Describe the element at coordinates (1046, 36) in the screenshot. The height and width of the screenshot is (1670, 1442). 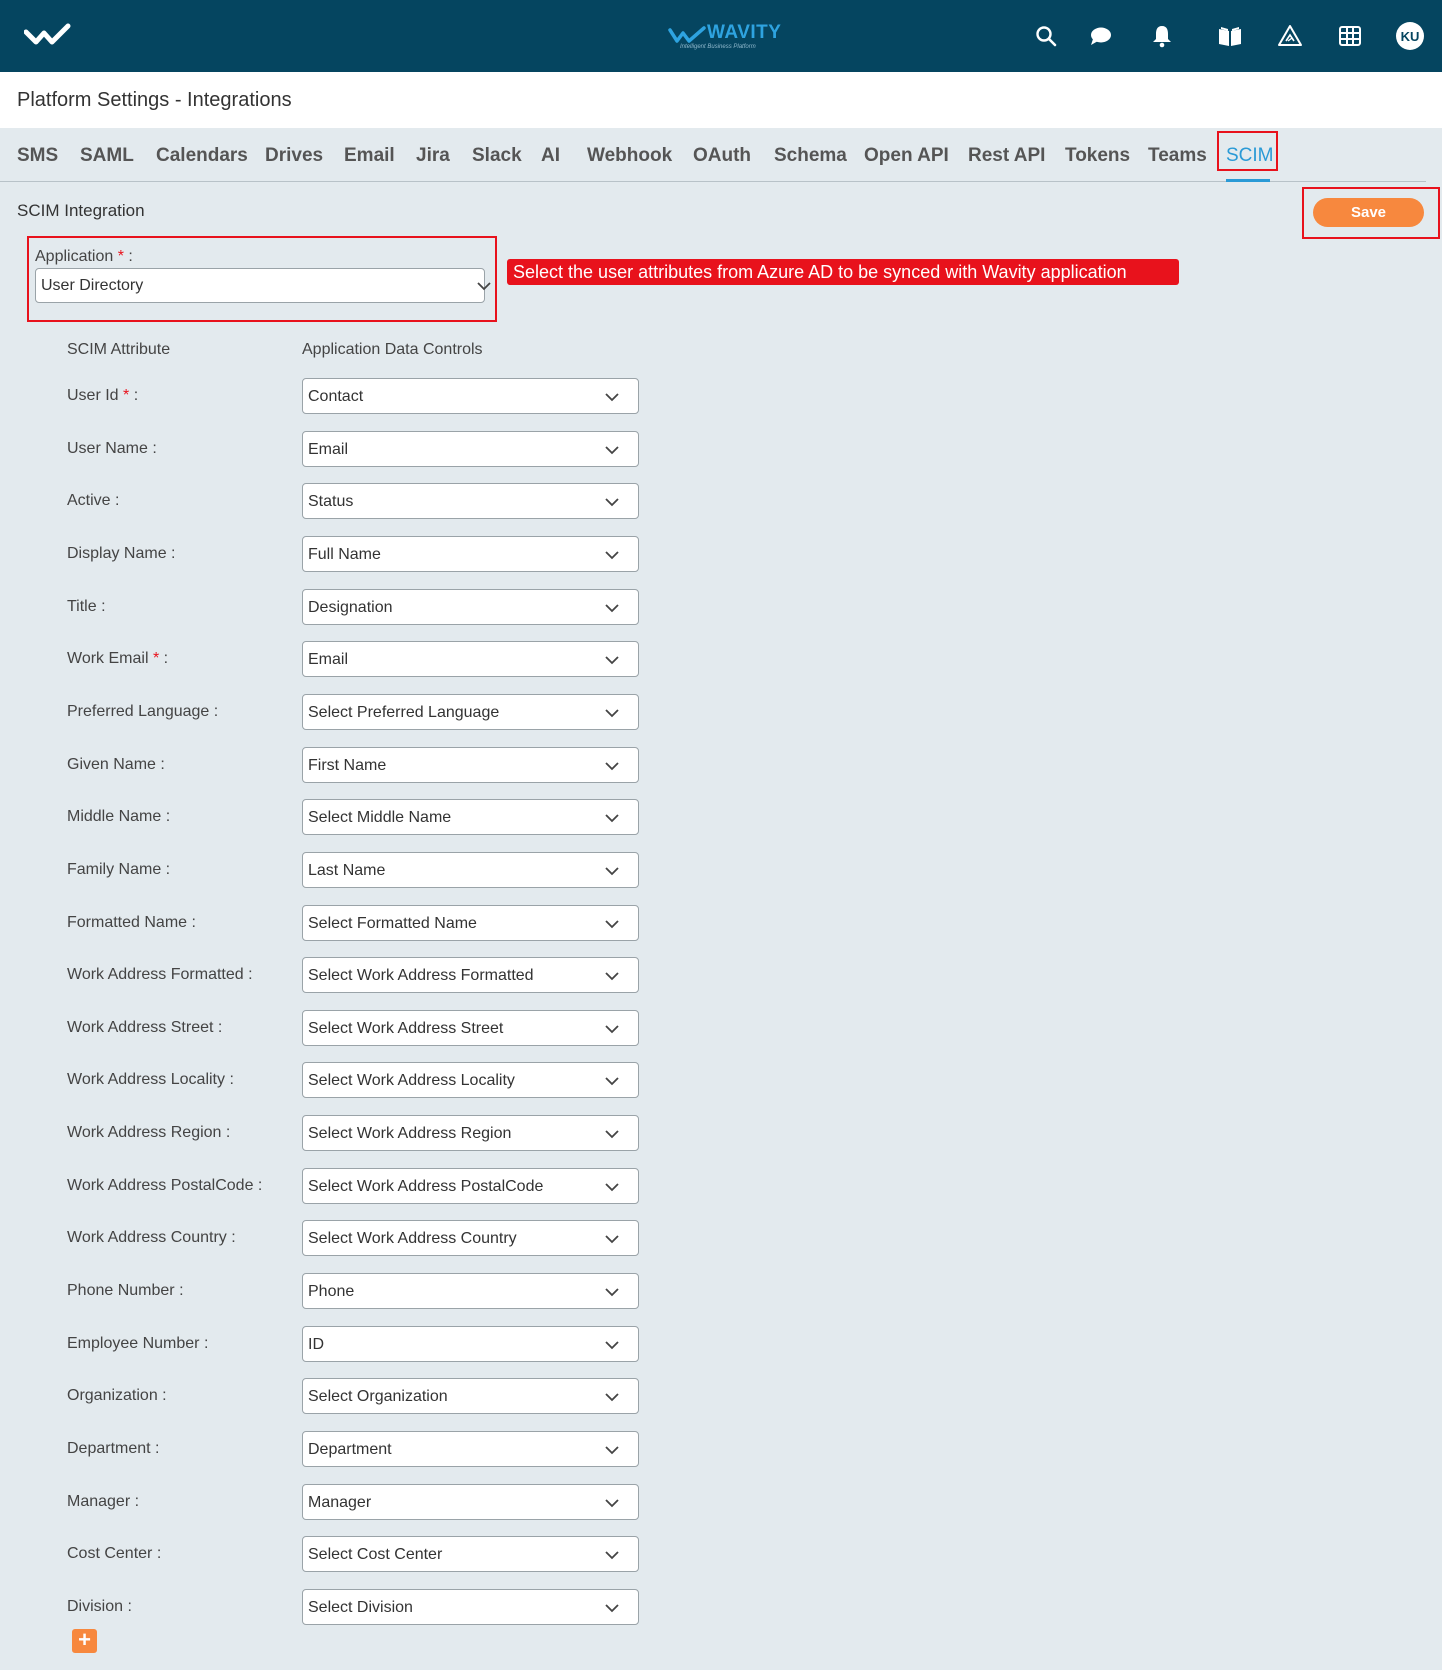
I see `search-icon` at that location.